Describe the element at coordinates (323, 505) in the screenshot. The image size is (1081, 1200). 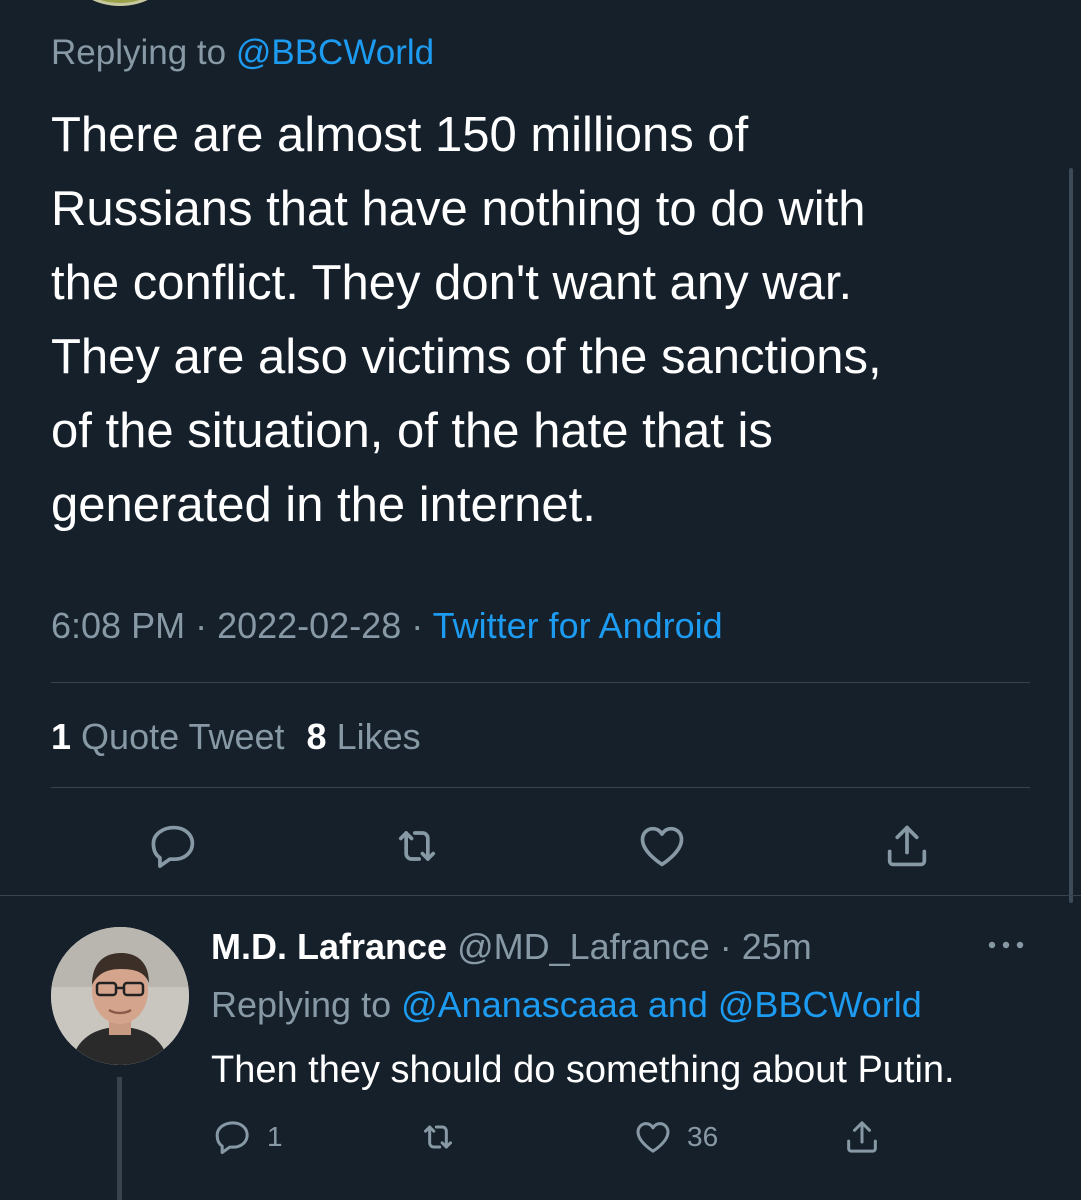
I see `tweet-text-line: generated in the internet.` at that location.